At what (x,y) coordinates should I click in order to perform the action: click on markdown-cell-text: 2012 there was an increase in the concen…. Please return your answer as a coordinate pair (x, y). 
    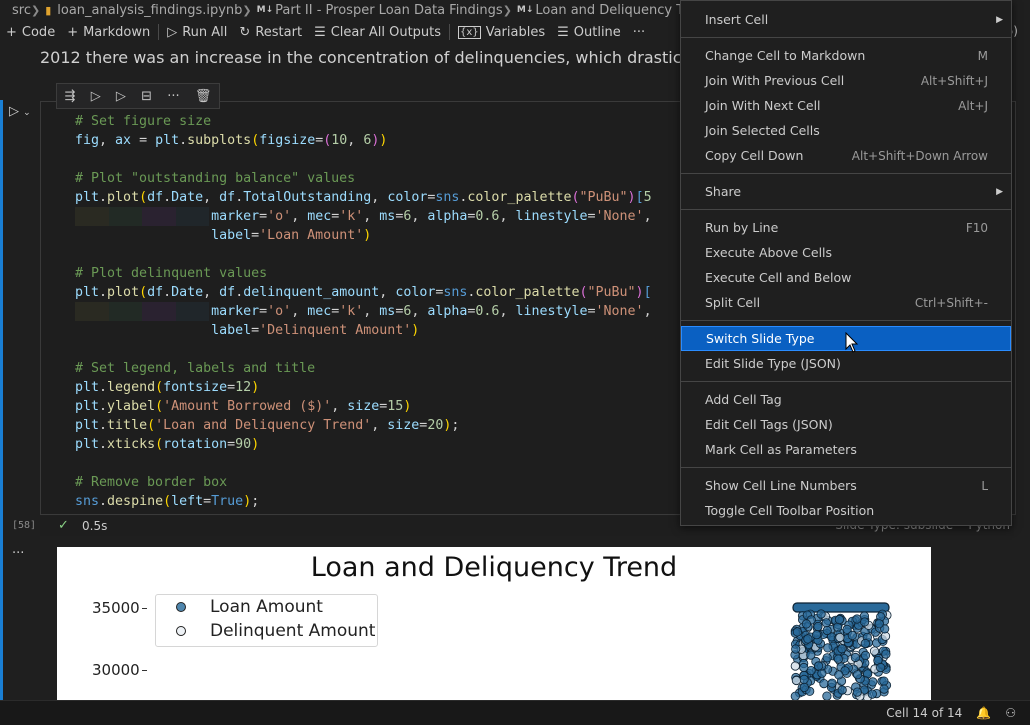
    Looking at the image, I should click on (368, 57).